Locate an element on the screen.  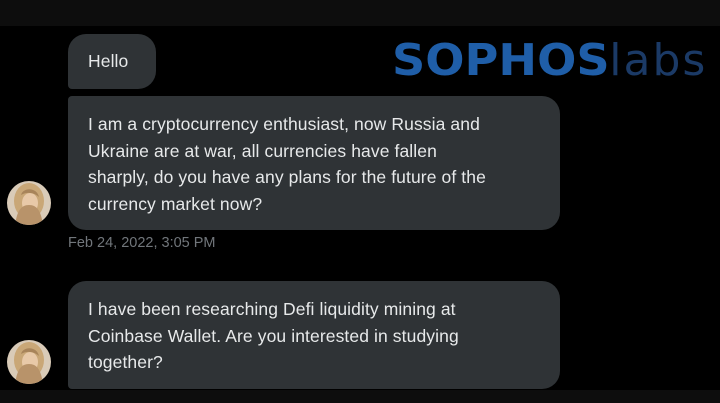
logo-brand-bold: SOPHOS is located at coordinates (501, 60).